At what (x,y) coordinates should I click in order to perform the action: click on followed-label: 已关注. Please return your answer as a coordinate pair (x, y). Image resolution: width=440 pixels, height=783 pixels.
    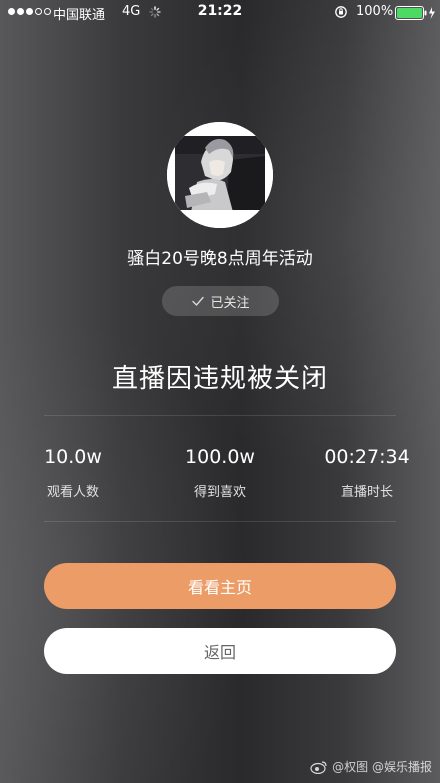
    Looking at the image, I should click on (230, 303).